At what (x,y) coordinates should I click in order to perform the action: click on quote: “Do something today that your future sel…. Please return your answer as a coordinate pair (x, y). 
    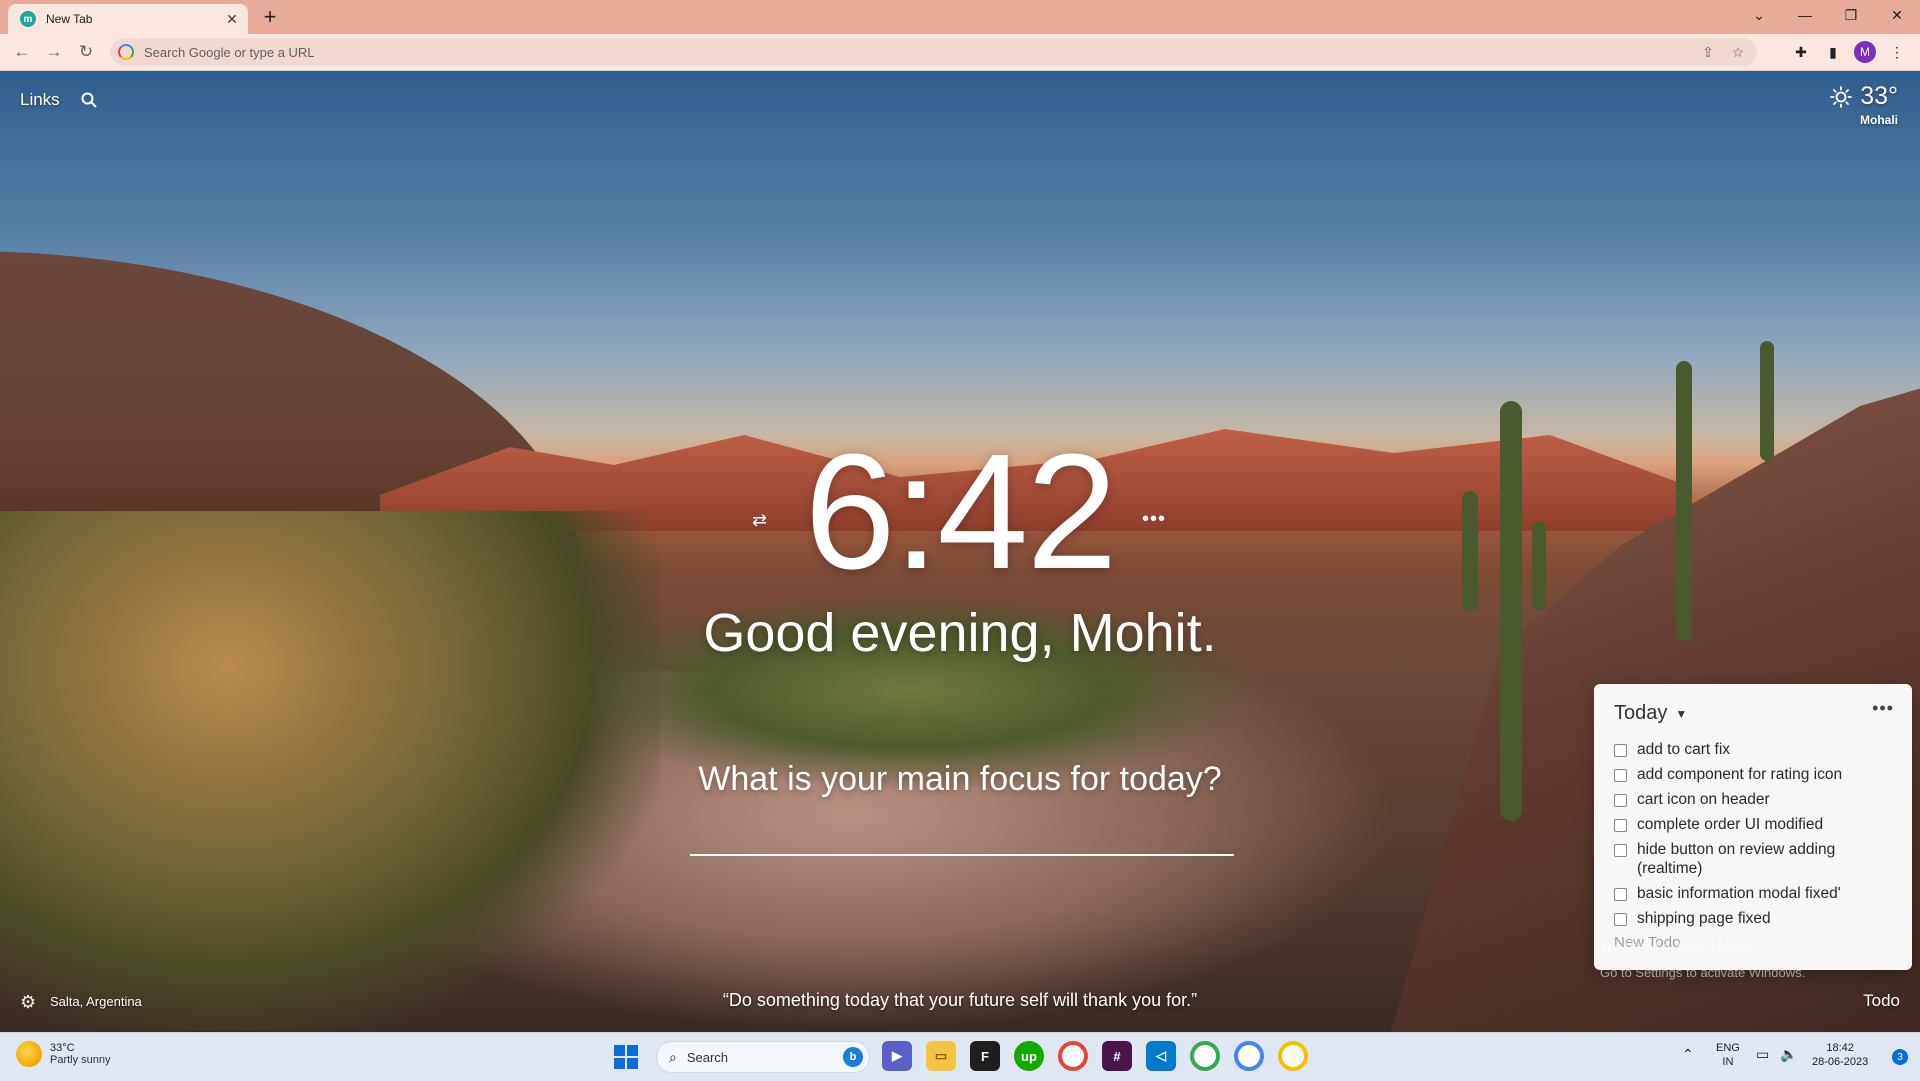
    Looking at the image, I should click on (960, 1000).